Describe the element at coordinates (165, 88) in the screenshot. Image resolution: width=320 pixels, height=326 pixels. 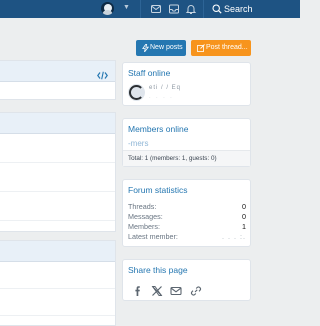
I see `staff-member-name: eti / / Eq` at that location.